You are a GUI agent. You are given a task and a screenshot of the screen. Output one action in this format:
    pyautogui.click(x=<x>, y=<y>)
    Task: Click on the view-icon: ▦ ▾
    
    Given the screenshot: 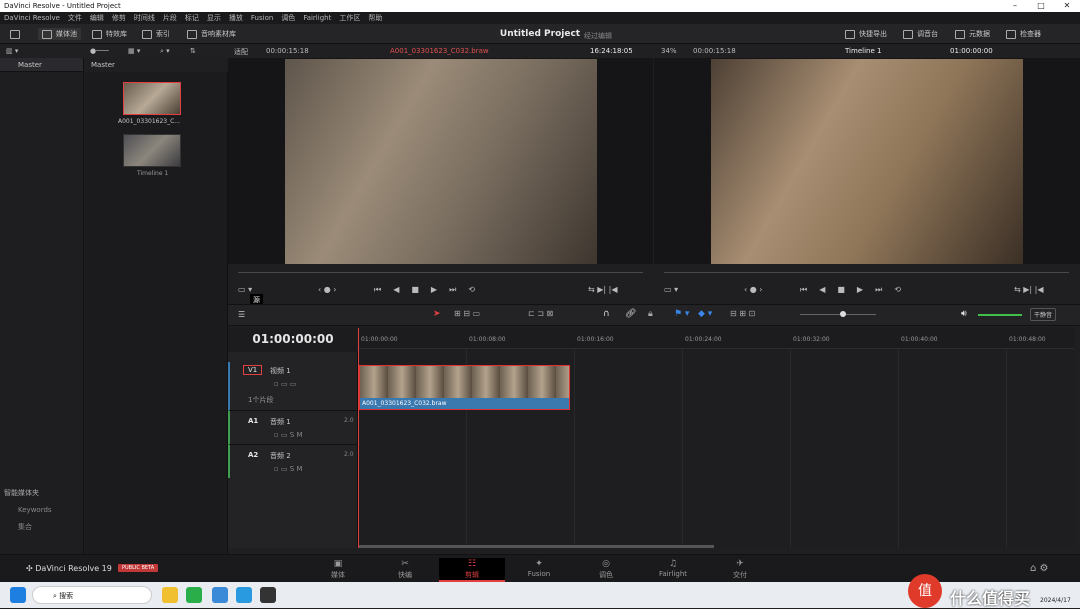 What is the action you would take?
    pyautogui.click(x=134, y=51)
    